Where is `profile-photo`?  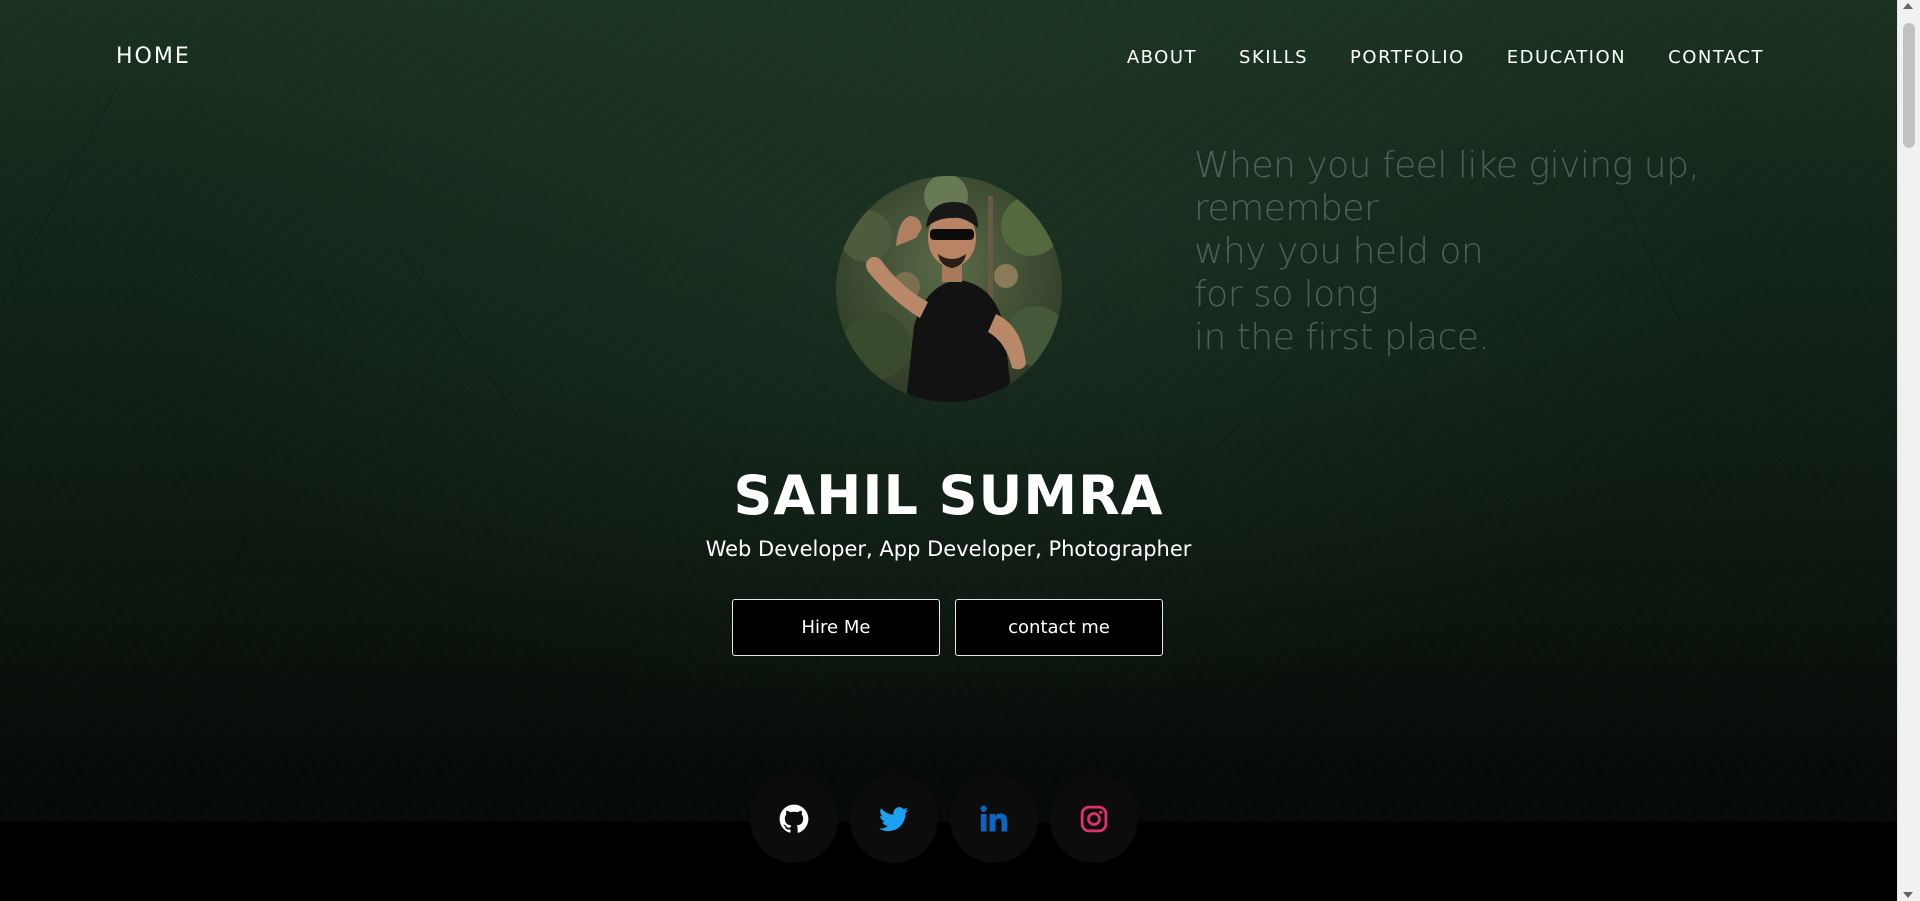 profile-photo is located at coordinates (949, 289).